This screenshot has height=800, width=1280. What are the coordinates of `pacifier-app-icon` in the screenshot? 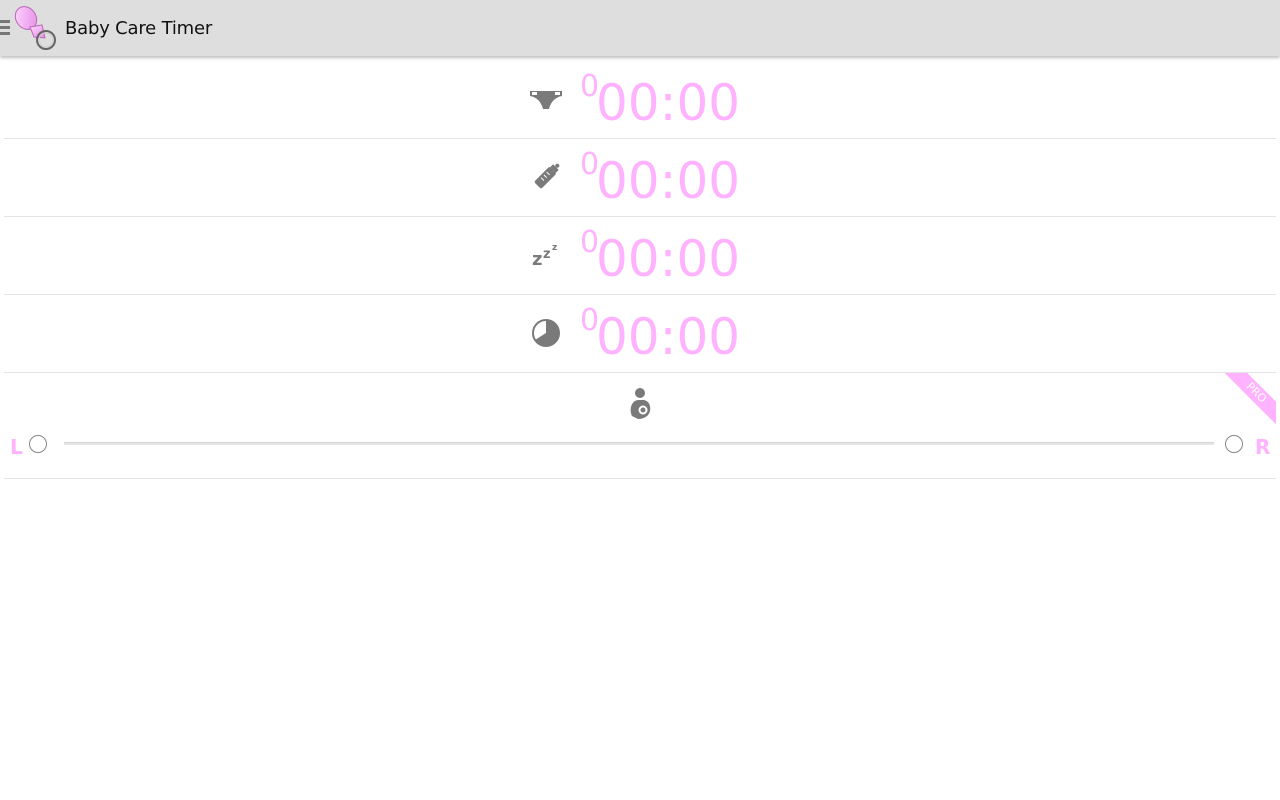 It's located at (37, 28).